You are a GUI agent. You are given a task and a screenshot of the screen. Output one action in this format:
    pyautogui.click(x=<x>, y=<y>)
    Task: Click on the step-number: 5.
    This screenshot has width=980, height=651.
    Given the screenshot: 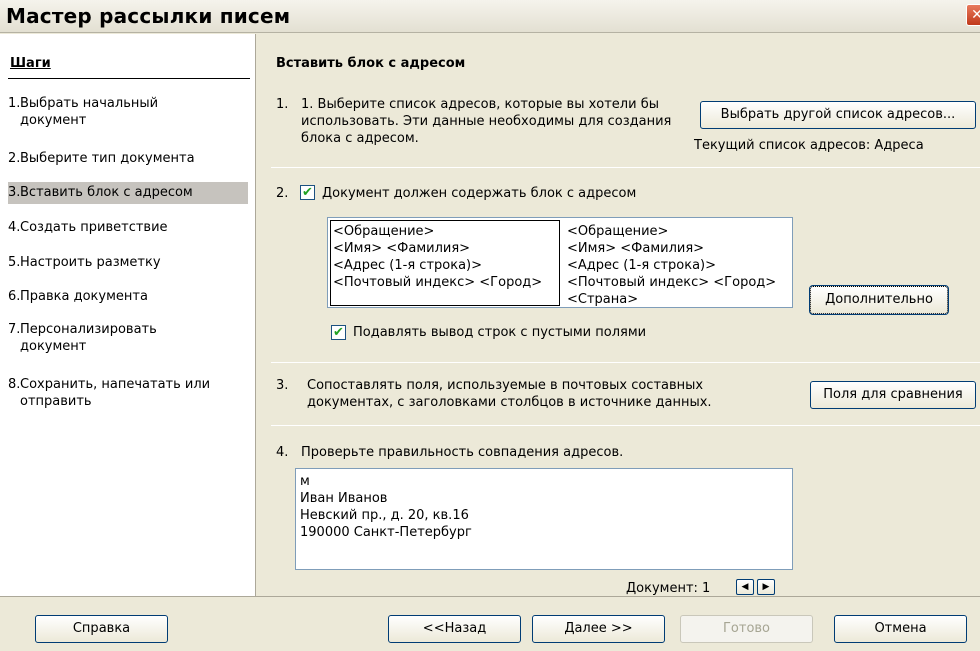 What is the action you would take?
    pyautogui.click(x=14, y=262)
    